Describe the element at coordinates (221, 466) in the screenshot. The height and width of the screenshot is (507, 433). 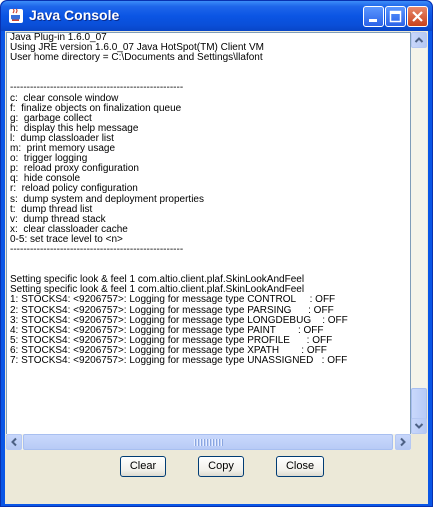
I see `copy-button: Copy` at that location.